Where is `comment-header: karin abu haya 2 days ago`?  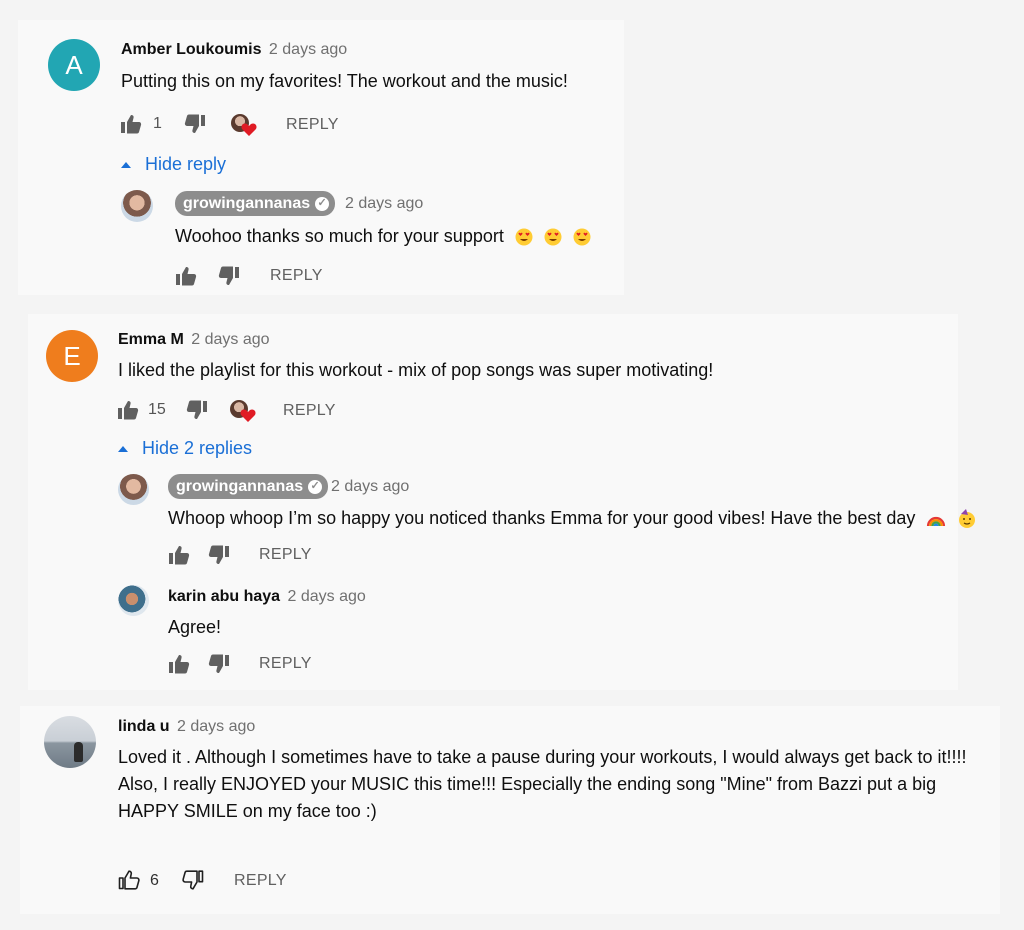 comment-header: karin abu haya 2 days ago is located at coordinates (267, 597).